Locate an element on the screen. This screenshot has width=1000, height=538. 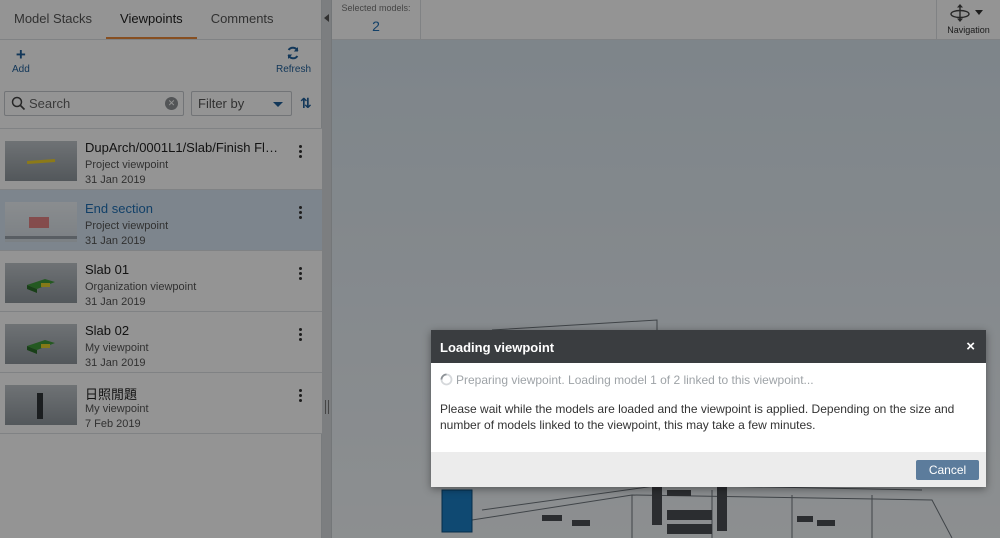
spinner-icon is located at coordinates (446, 381).